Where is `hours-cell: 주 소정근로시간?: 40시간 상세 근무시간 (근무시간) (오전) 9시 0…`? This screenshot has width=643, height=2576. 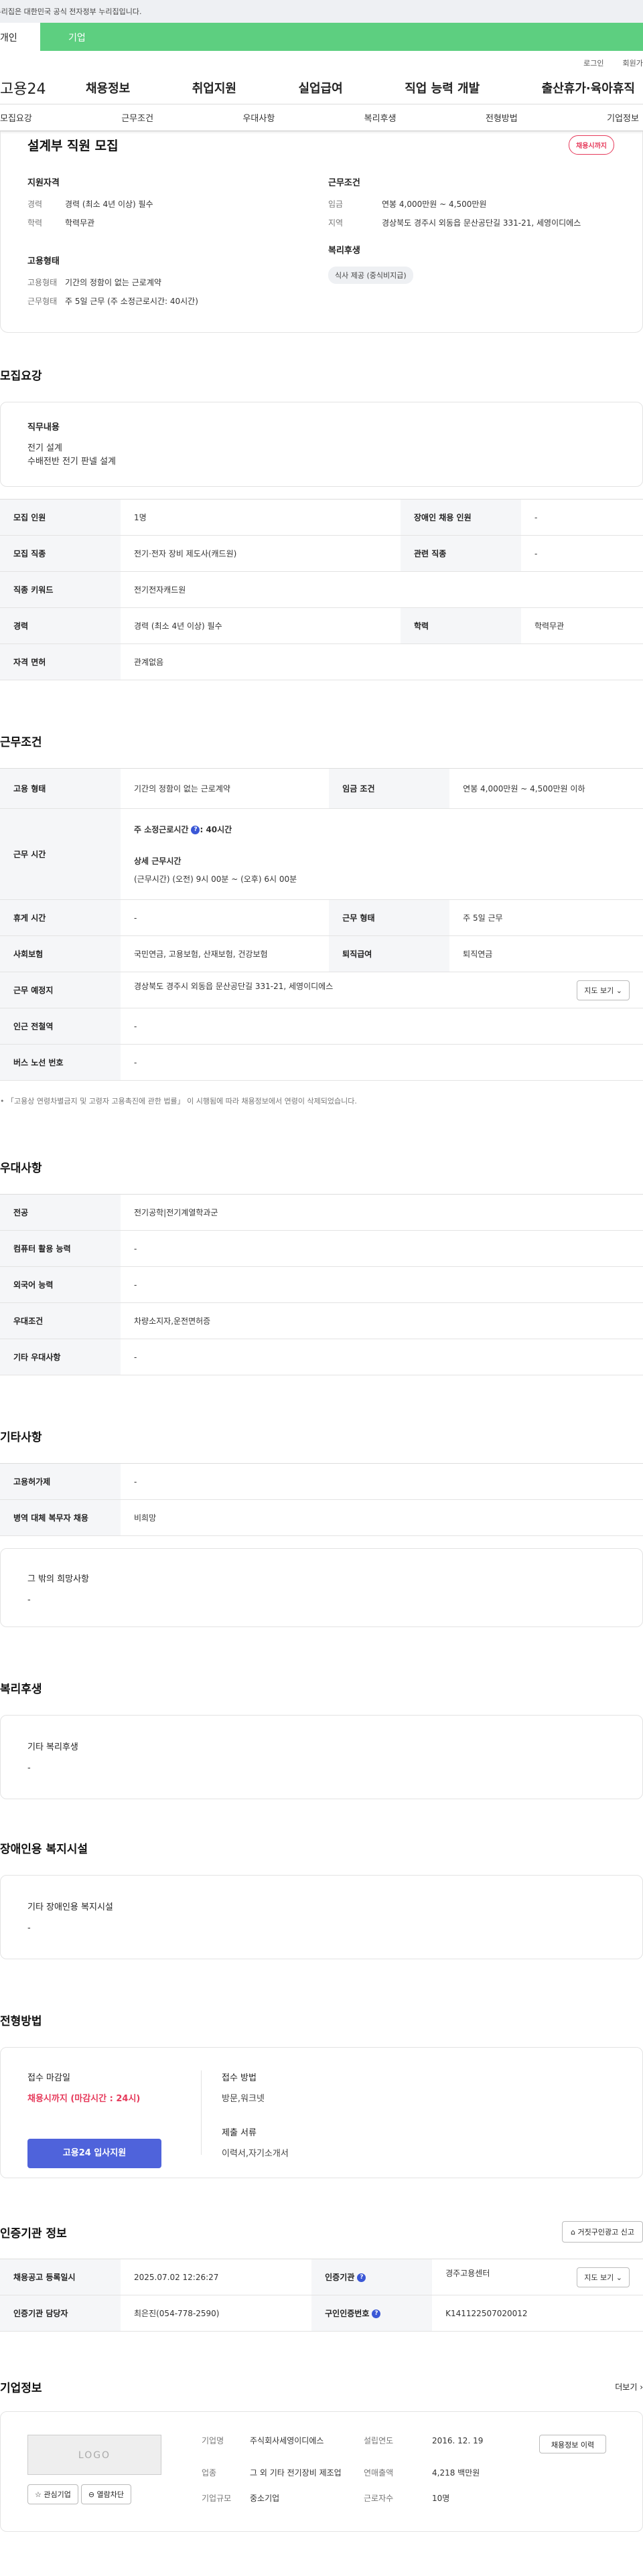
hours-cell: 주 소정근로시간?: 40시간 상세 근무시간 (근무시간) (오전) 9시 0… is located at coordinates (382, 854).